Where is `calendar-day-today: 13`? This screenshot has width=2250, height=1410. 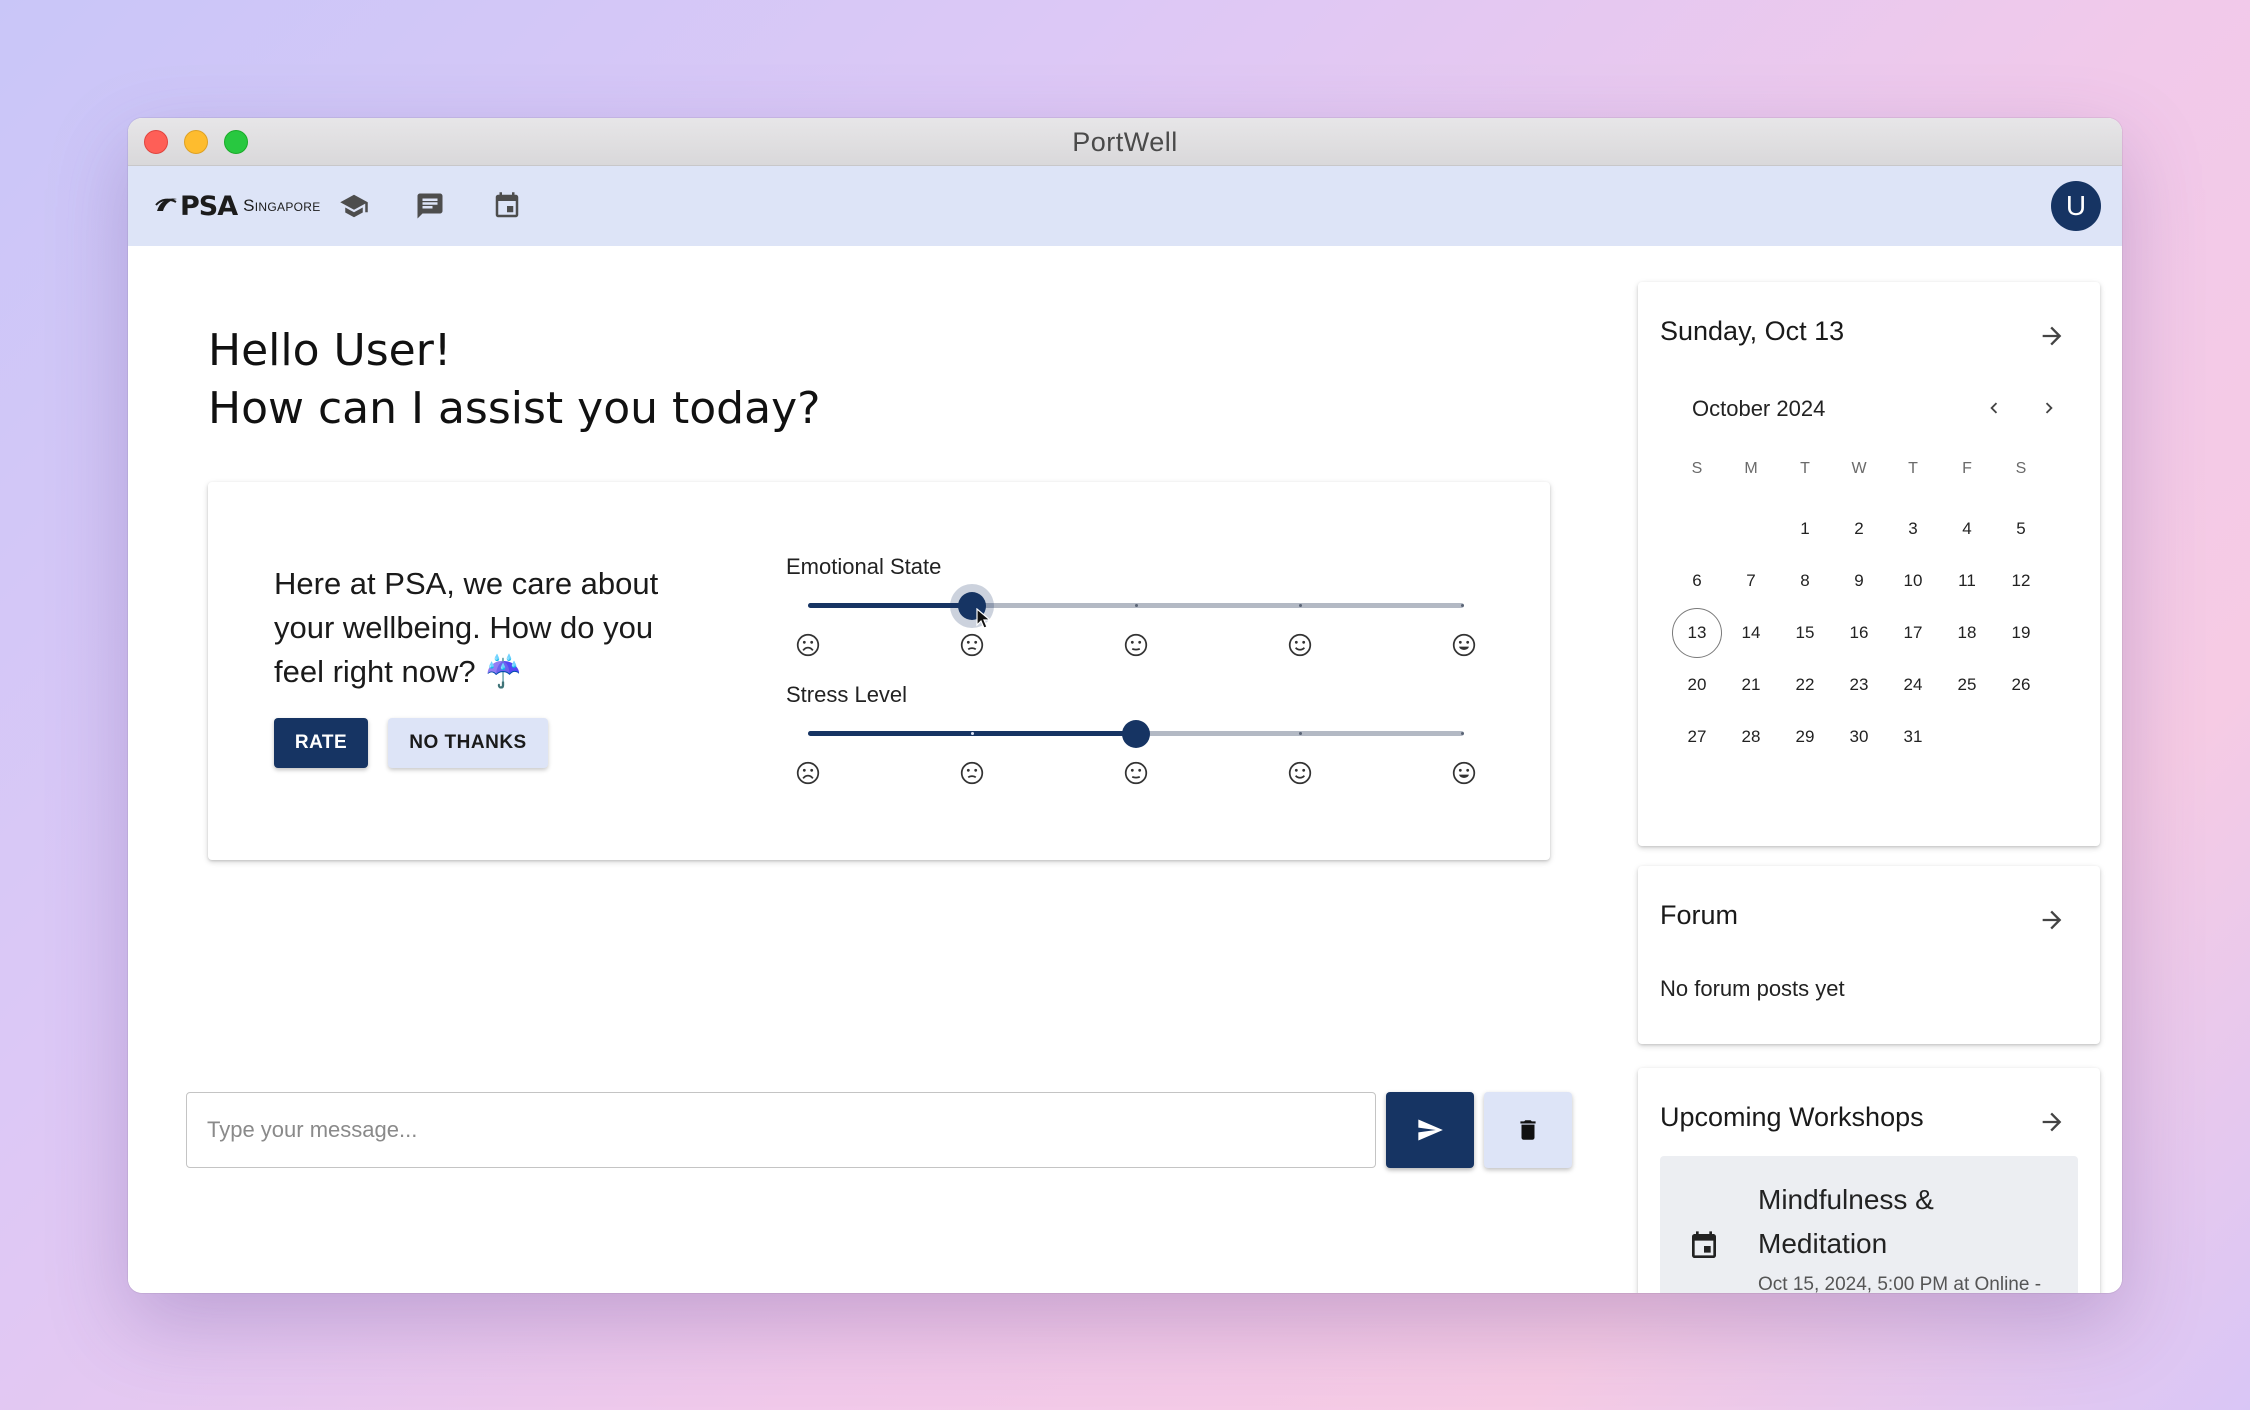
calendar-day-today: 13 is located at coordinates (1697, 633).